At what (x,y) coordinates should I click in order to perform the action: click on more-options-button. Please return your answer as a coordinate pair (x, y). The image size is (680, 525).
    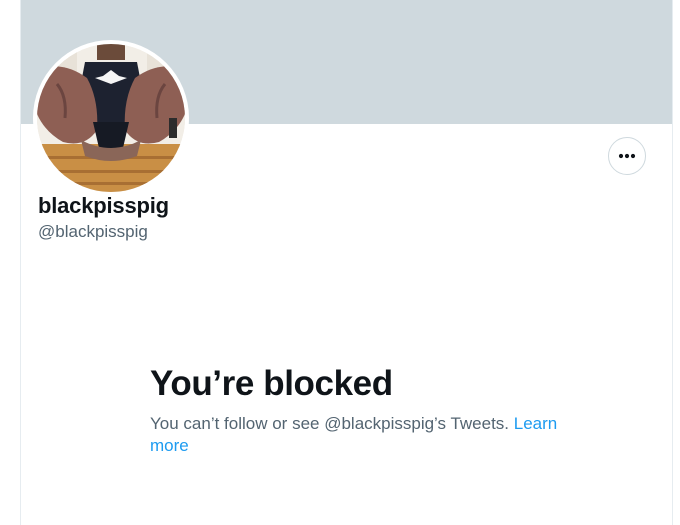
    Looking at the image, I should click on (627, 156).